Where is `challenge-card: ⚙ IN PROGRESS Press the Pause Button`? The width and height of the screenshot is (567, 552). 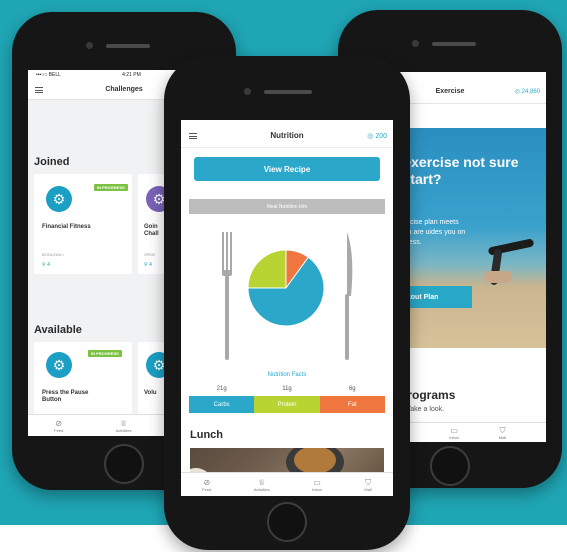
challenge-card: ⚙ IN PROGRESS Press the Pause Button is located at coordinates (83, 378).